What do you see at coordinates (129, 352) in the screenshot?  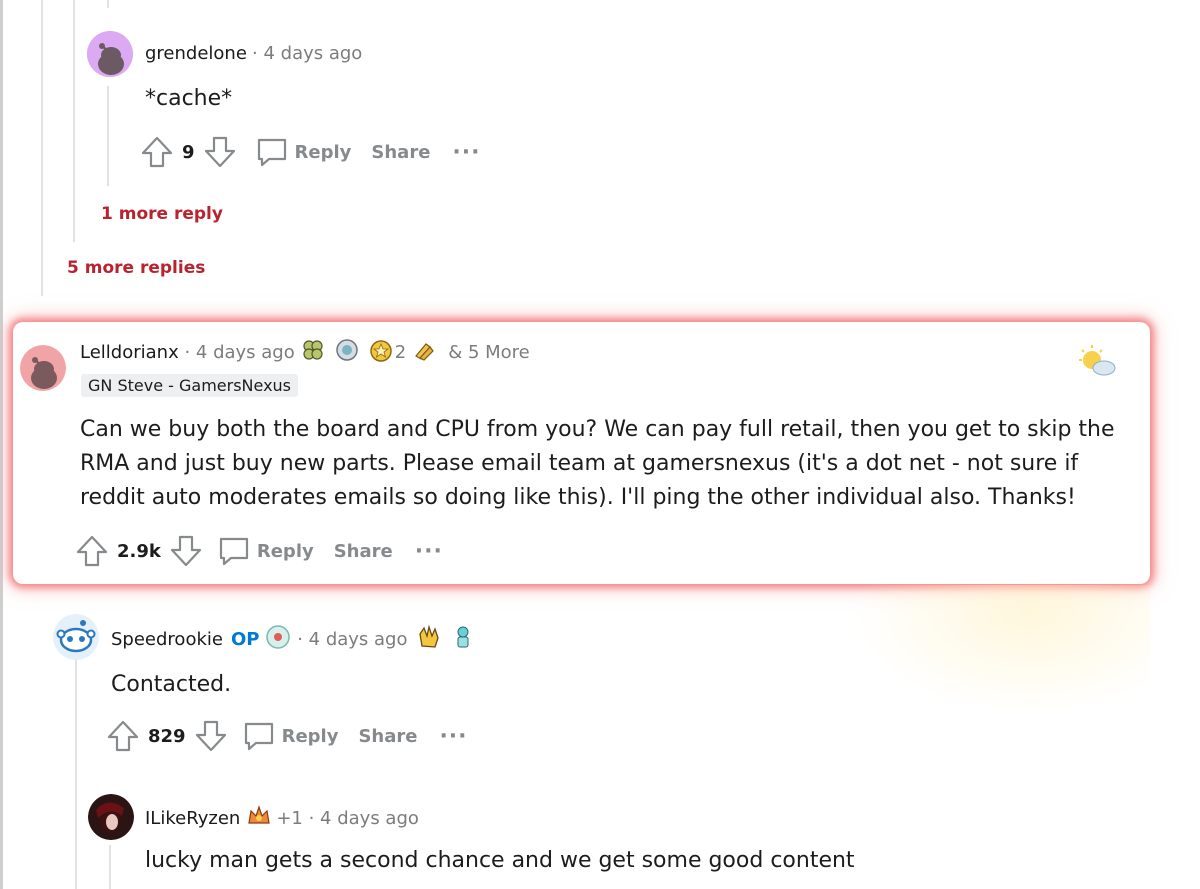 I see `username: Lelldorianx` at bounding box center [129, 352].